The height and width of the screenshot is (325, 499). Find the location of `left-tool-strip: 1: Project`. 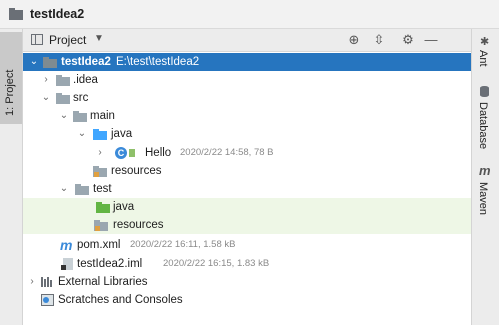

left-tool-strip: 1: Project is located at coordinates (11, 177).